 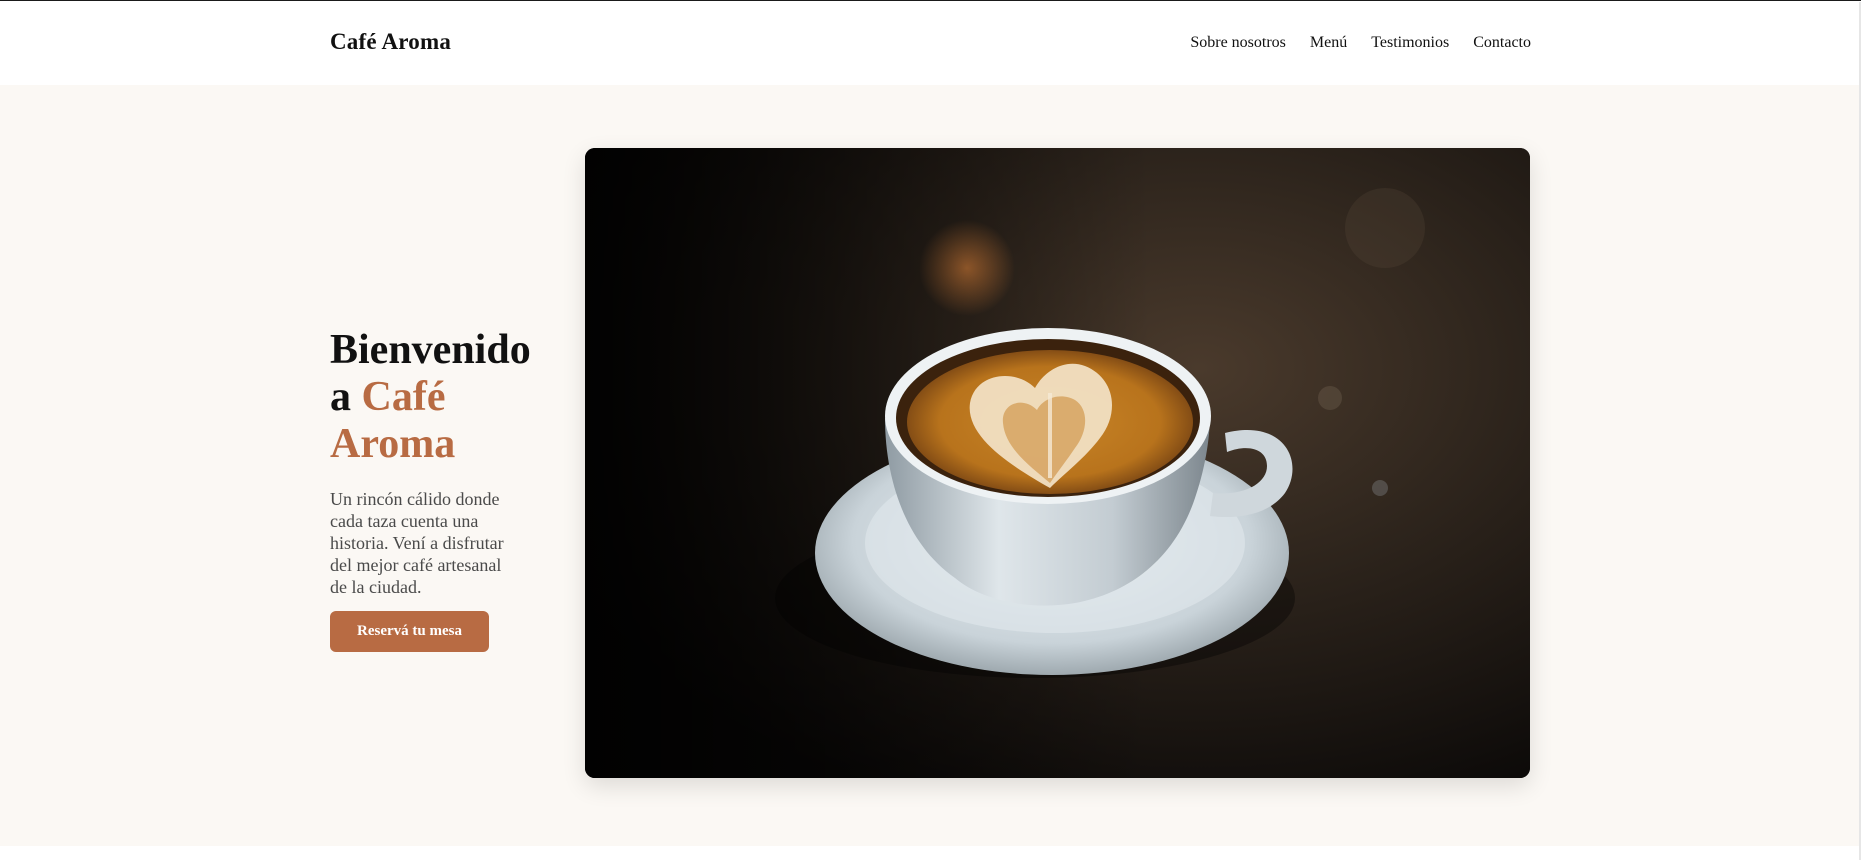 I want to click on page-bottom-edge, so click(x=930, y=853).